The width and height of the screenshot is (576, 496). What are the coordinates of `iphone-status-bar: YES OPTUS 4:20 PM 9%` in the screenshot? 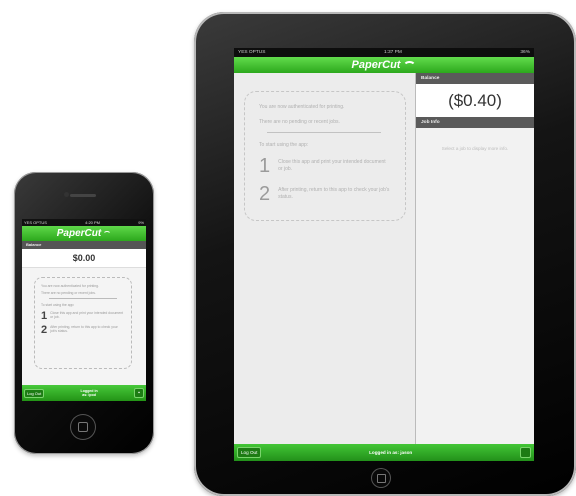 It's located at (84, 222).